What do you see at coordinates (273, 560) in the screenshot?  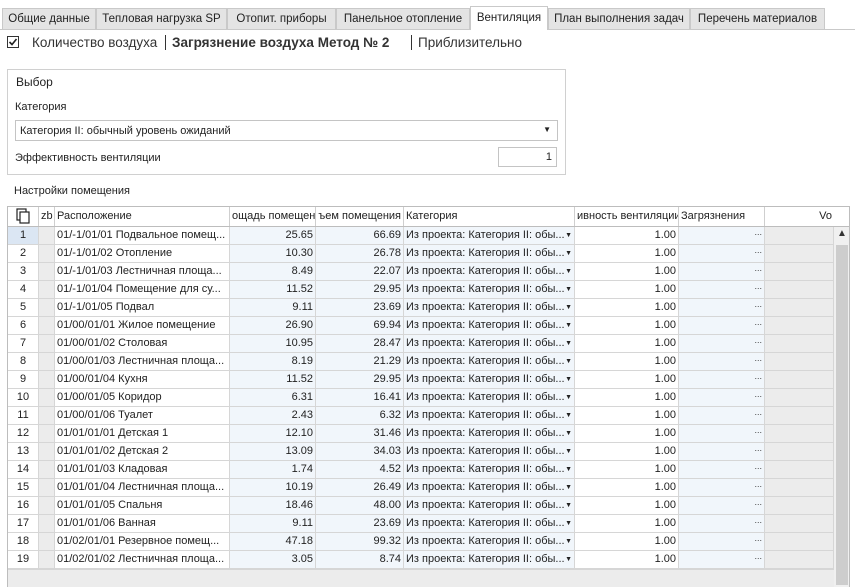 I see `room-area-cell: 3.05` at bounding box center [273, 560].